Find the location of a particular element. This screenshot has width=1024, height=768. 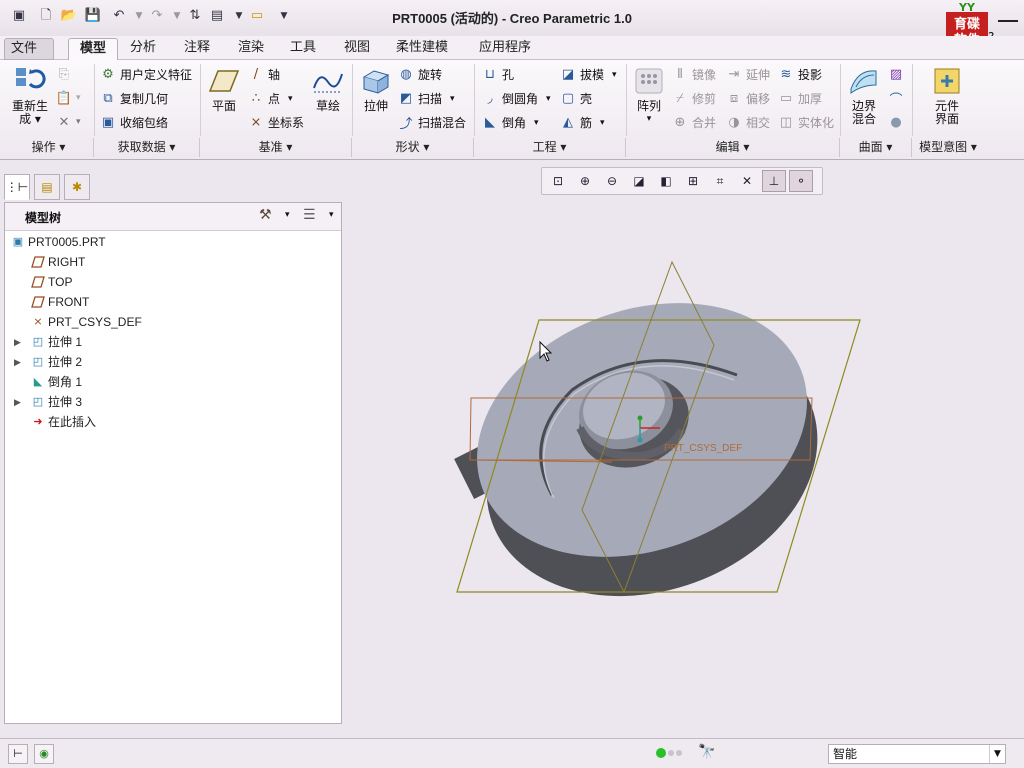

tree-item-chamfer-1: ◣ 倒角 1 is located at coordinates (172, 382).